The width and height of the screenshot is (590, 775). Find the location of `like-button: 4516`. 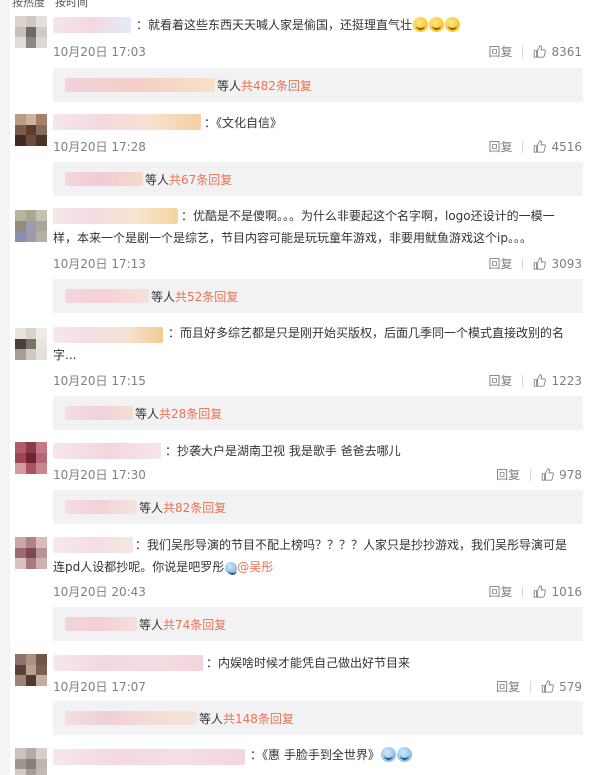

like-button: 4516 is located at coordinates (557, 147).